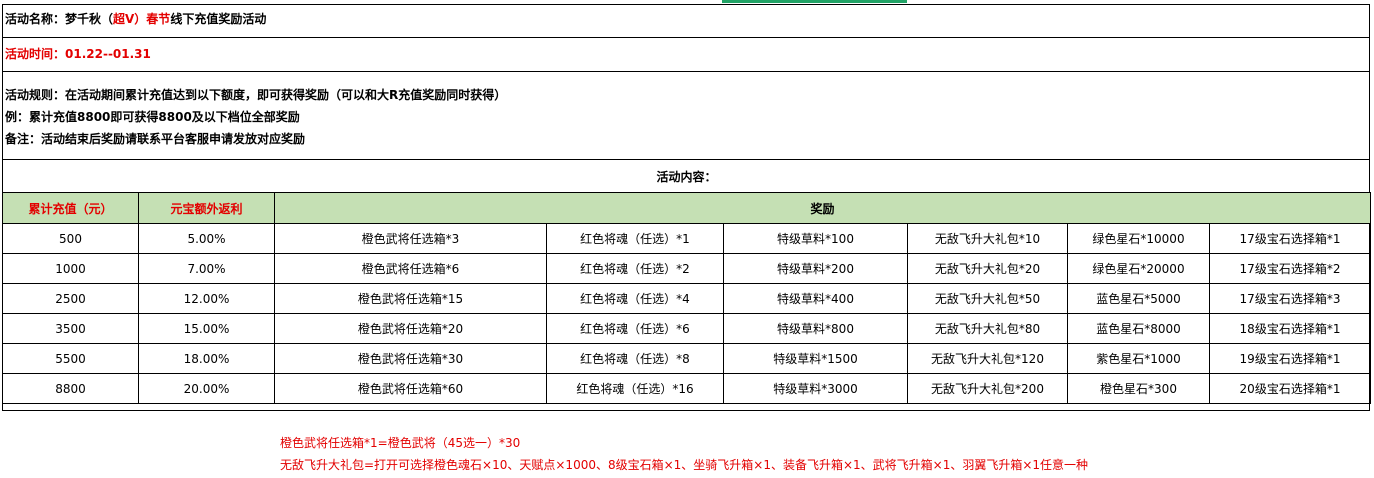 The height and width of the screenshot is (478, 1374). What do you see at coordinates (822, 208) in the screenshot?
I see `header-rewards: 奖励` at bounding box center [822, 208].